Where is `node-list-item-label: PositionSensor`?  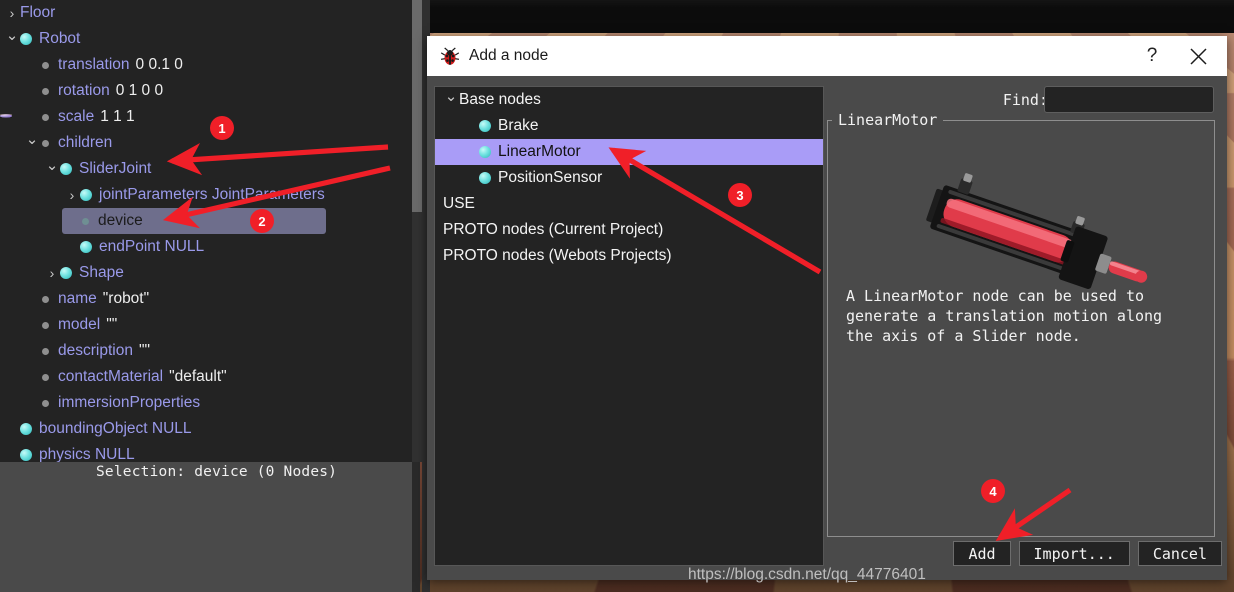
node-list-item-label: PositionSensor is located at coordinates (550, 177).